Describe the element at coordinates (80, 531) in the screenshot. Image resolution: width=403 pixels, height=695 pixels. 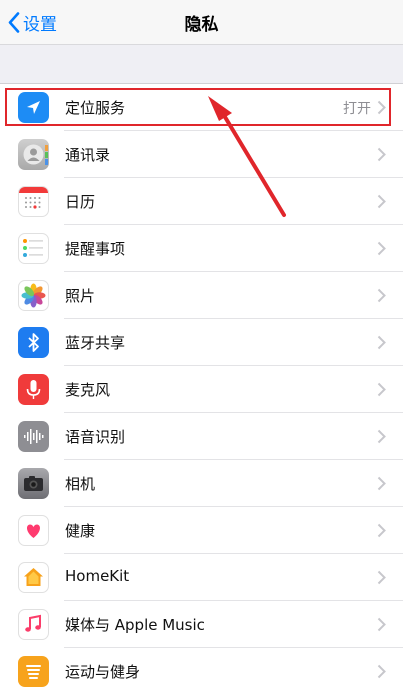
I see `row-label: 健康` at that location.